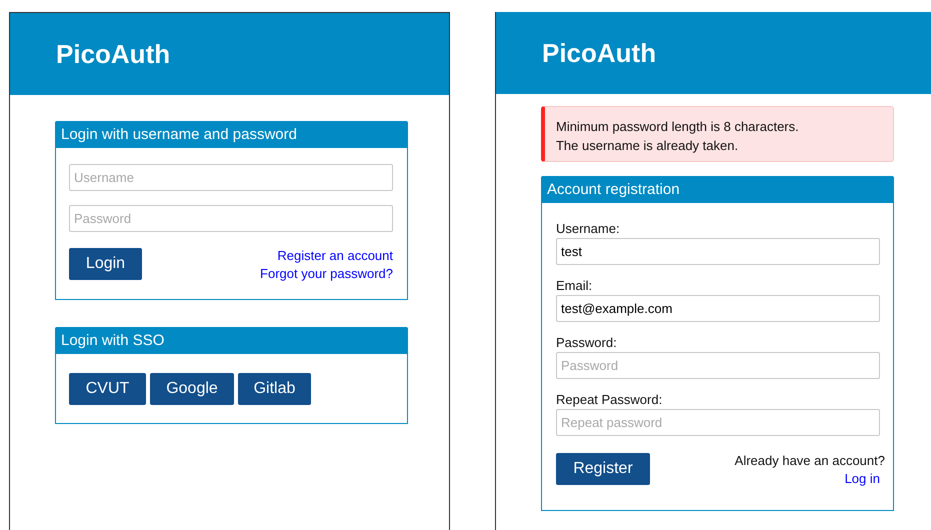 The height and width of the screenshot is (530, 931). What do you see at coordinates (809, 461) in the screenshot?
I see `login-prompt: Already have an account?` at bounding box center [809, 461].